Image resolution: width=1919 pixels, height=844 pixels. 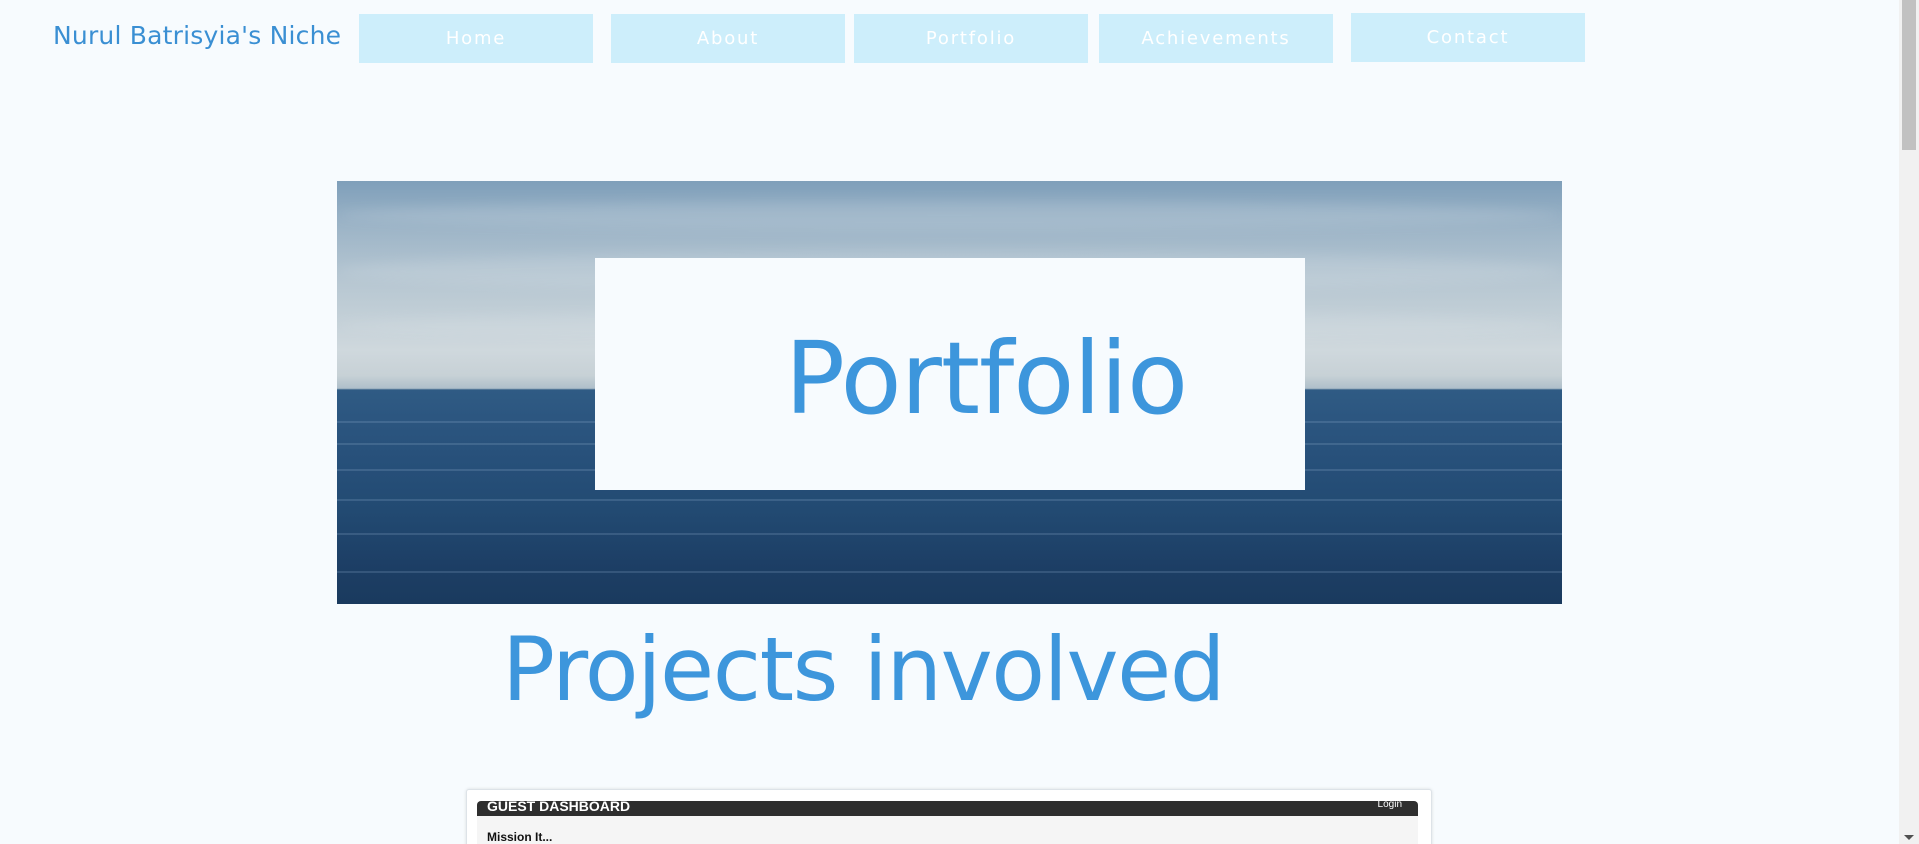 I want to click on site-title: Nurul Batrisyia's Niche, so click(x=197, y=35).